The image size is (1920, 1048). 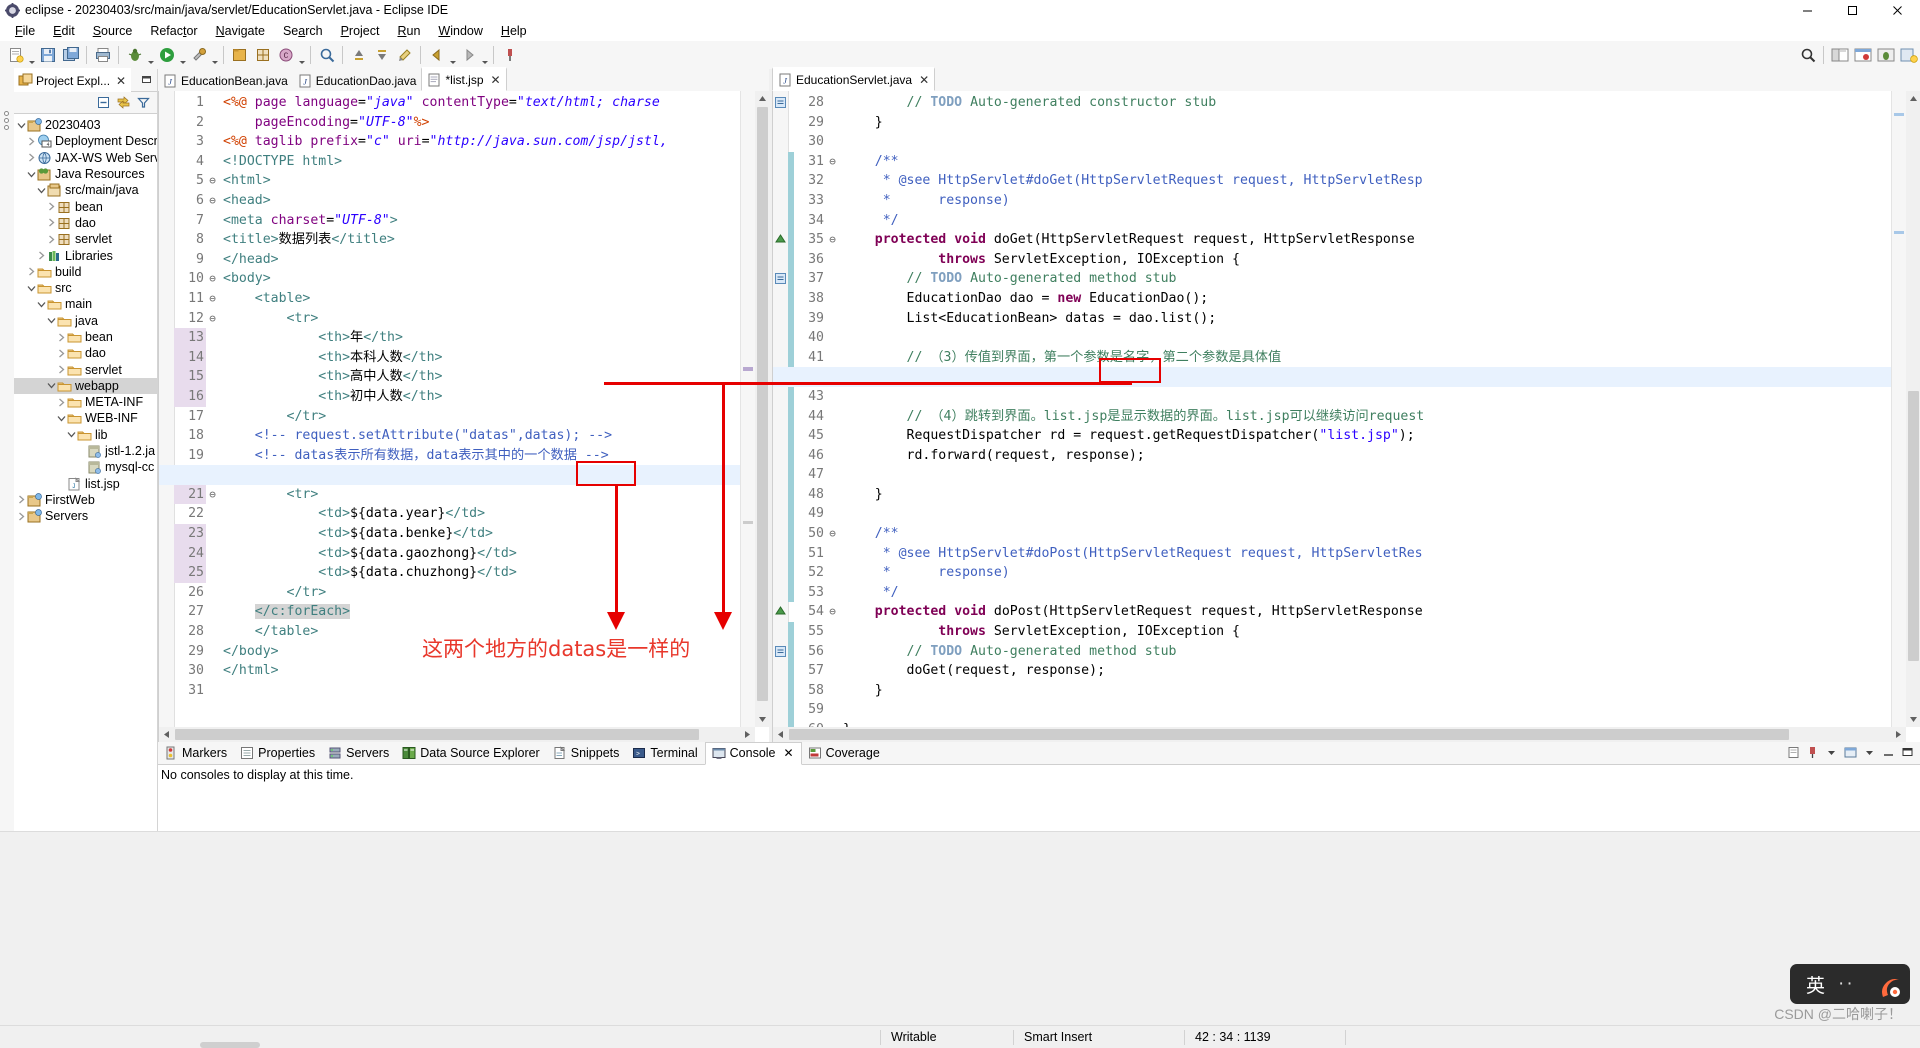 I want to click on code-text: <head>, so click(x=245, y=201).